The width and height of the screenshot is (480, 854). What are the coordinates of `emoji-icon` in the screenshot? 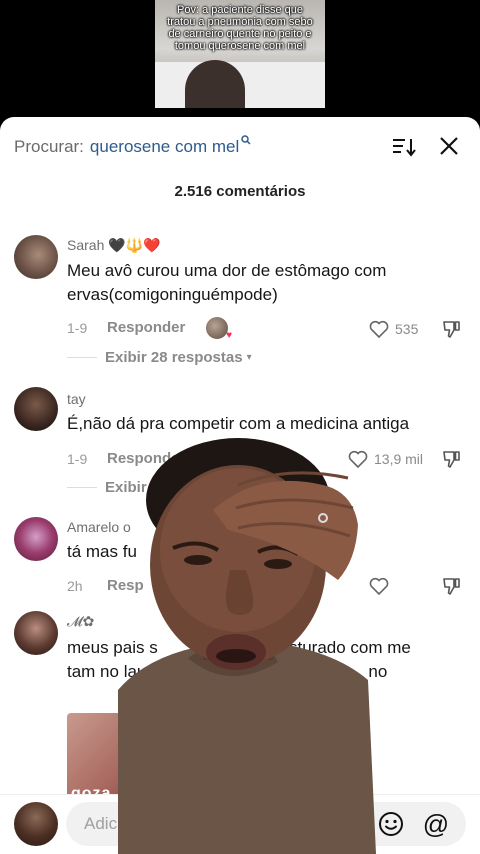 It's located at (391, 824).